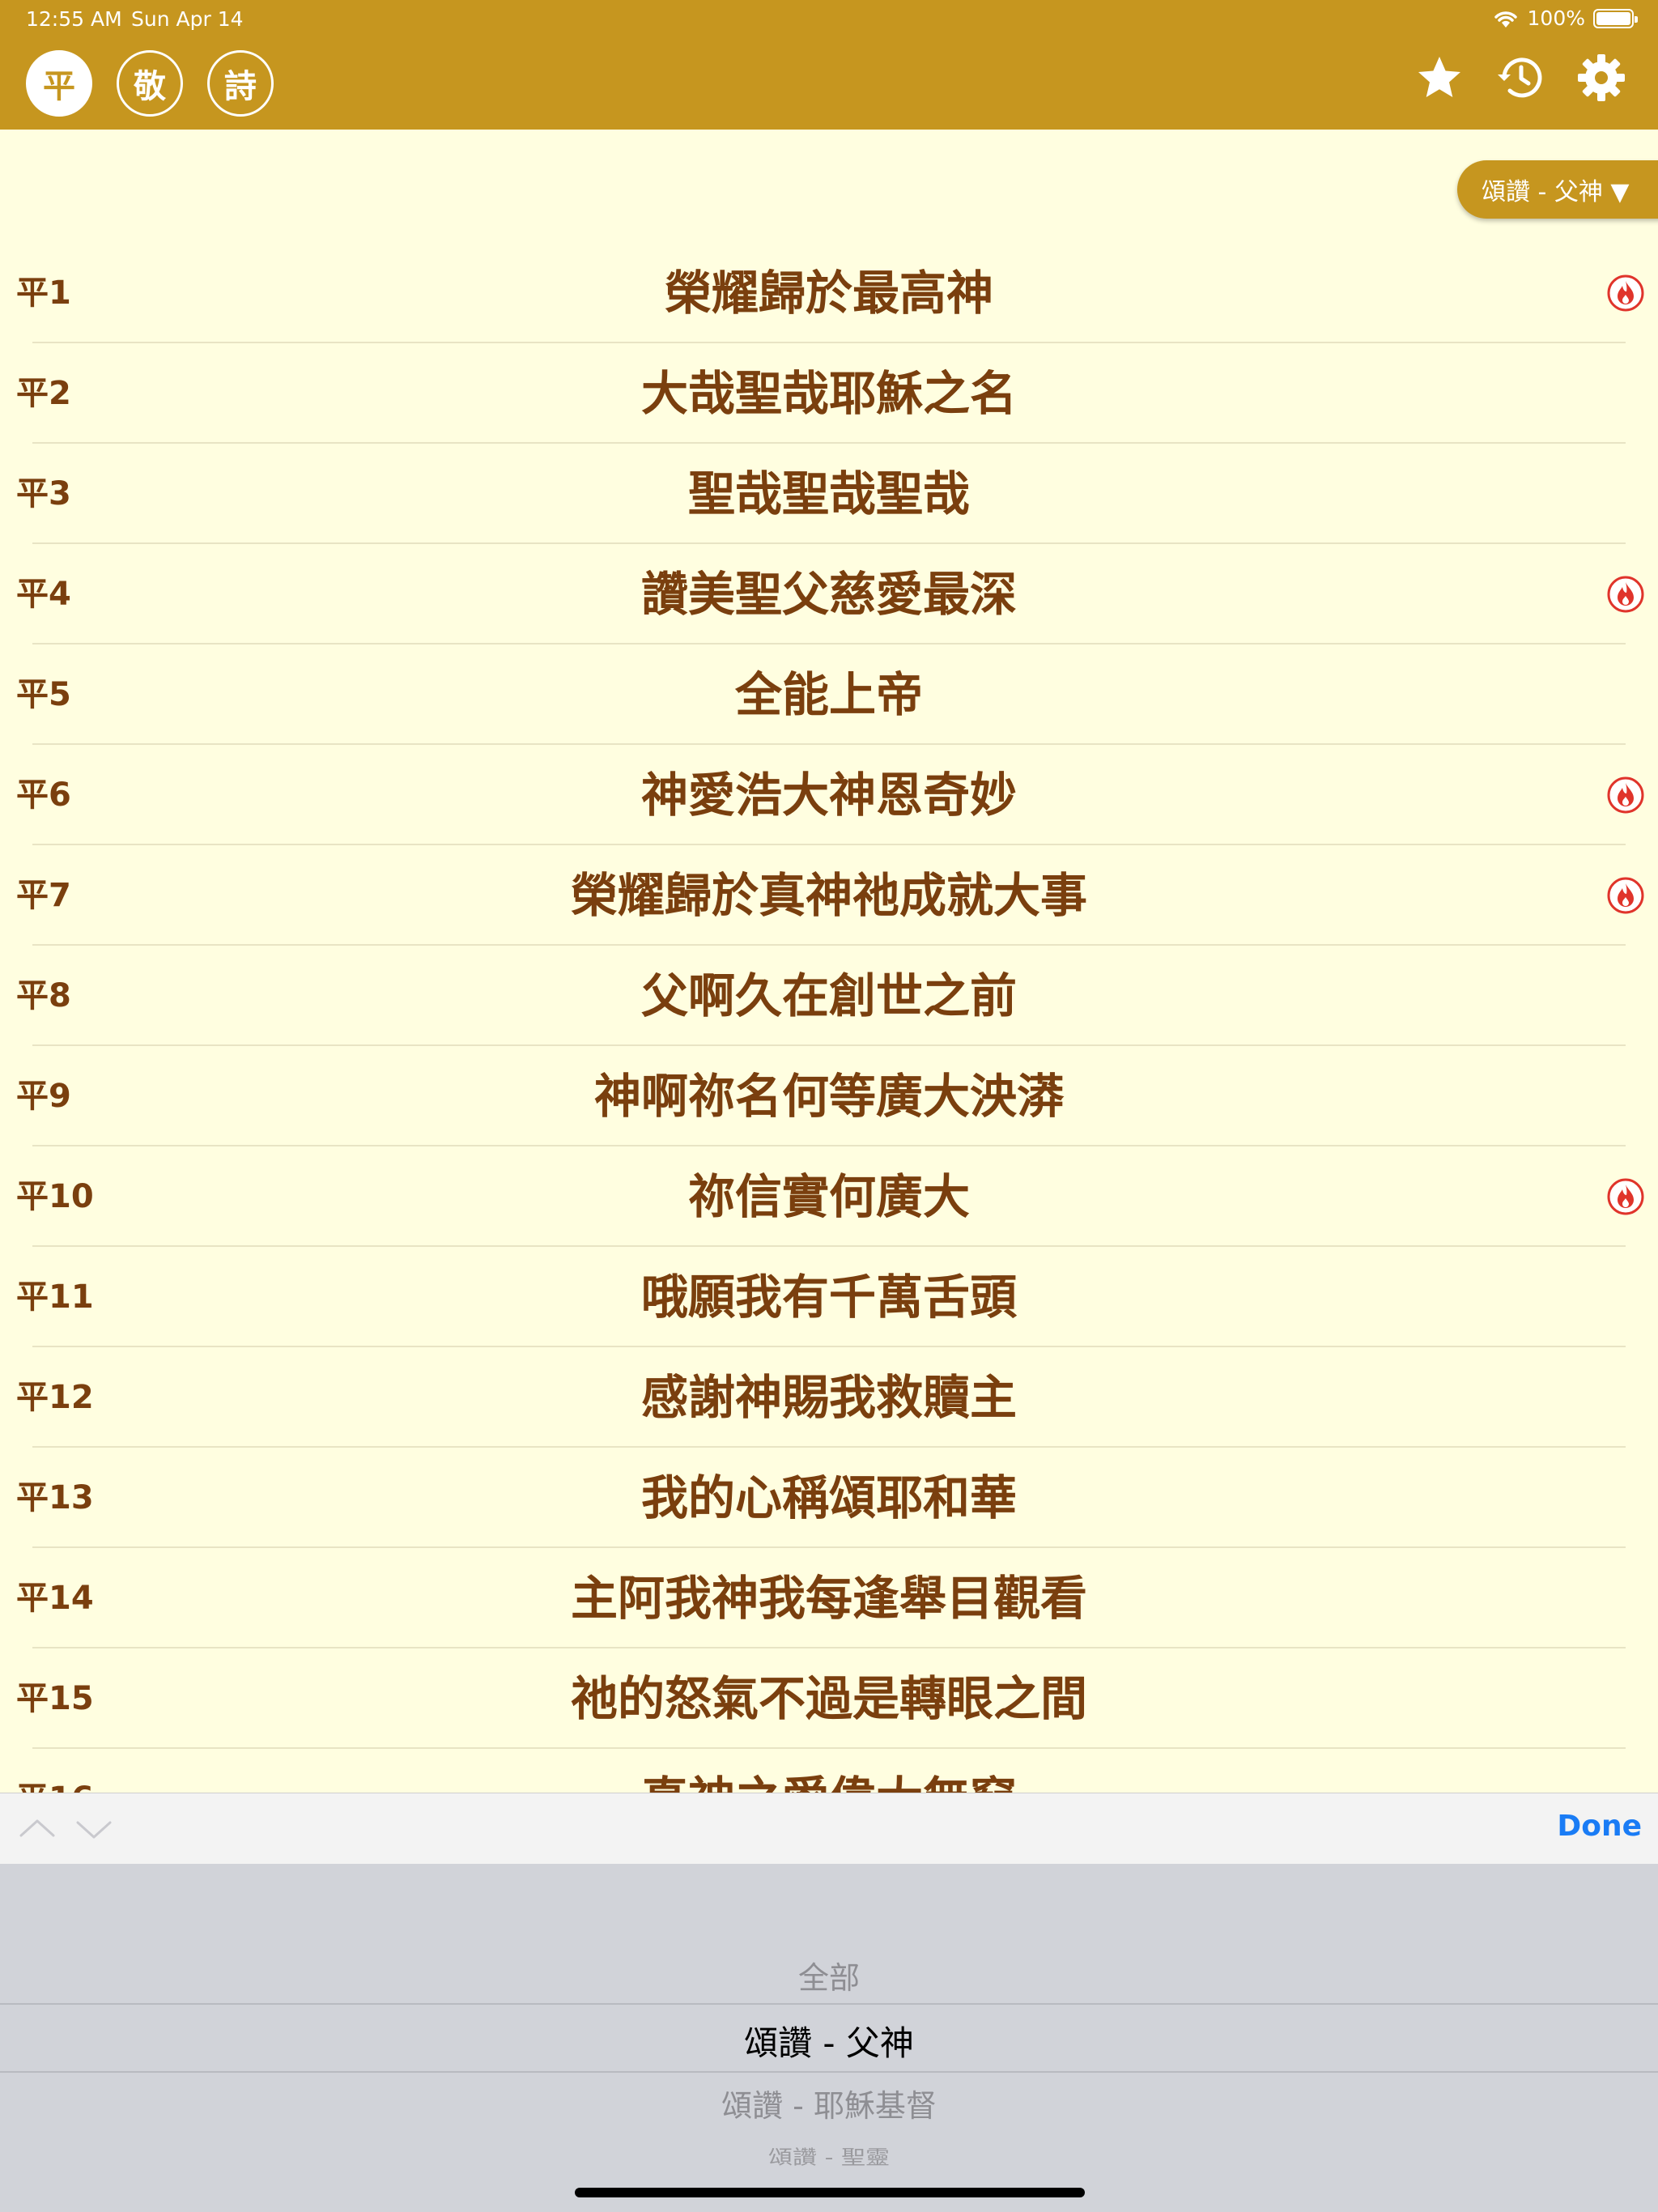  What do you see at coordinates (55, 1771) in the screenshot?
I see `hymn-number: 平16` at bounding box center [55, 1771].